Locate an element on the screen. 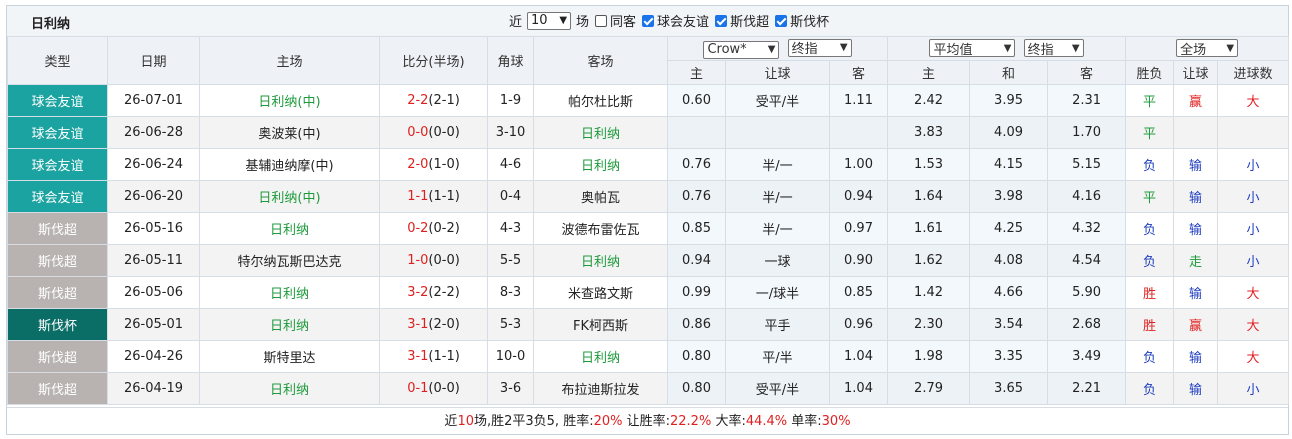 Image resolution: width=1292 pixels, height=439 pixels. corners-cell-text: 5-3 is located at coordinates (510, 324).